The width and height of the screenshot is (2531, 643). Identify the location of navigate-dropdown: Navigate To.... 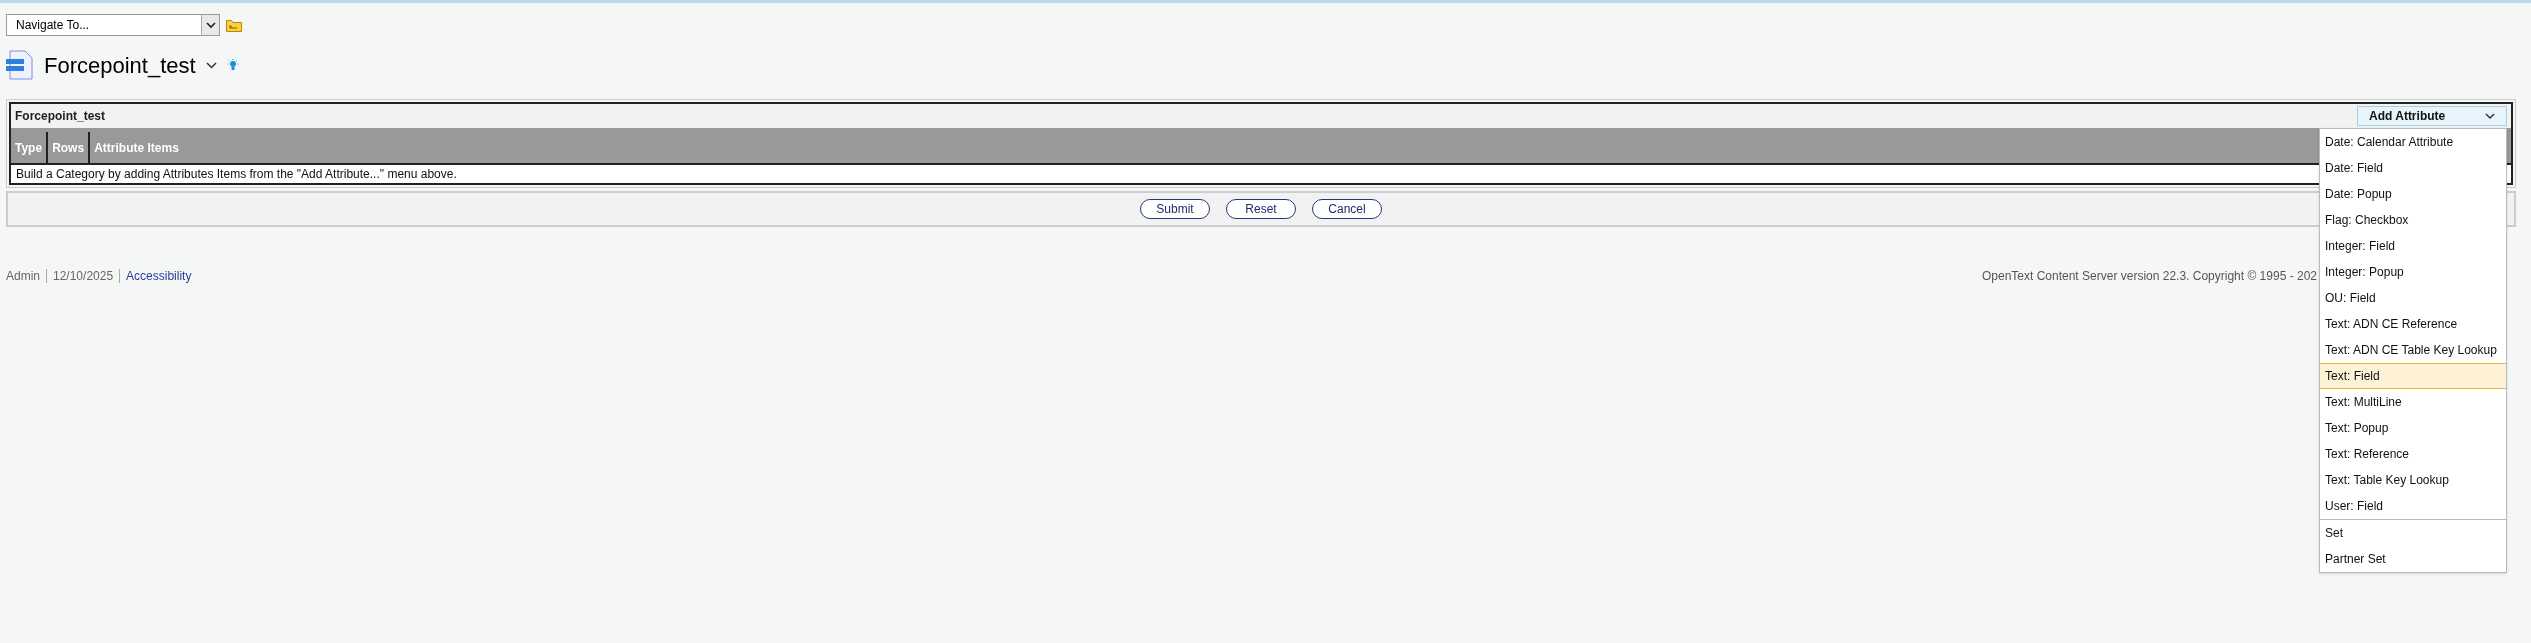
(113, 25).